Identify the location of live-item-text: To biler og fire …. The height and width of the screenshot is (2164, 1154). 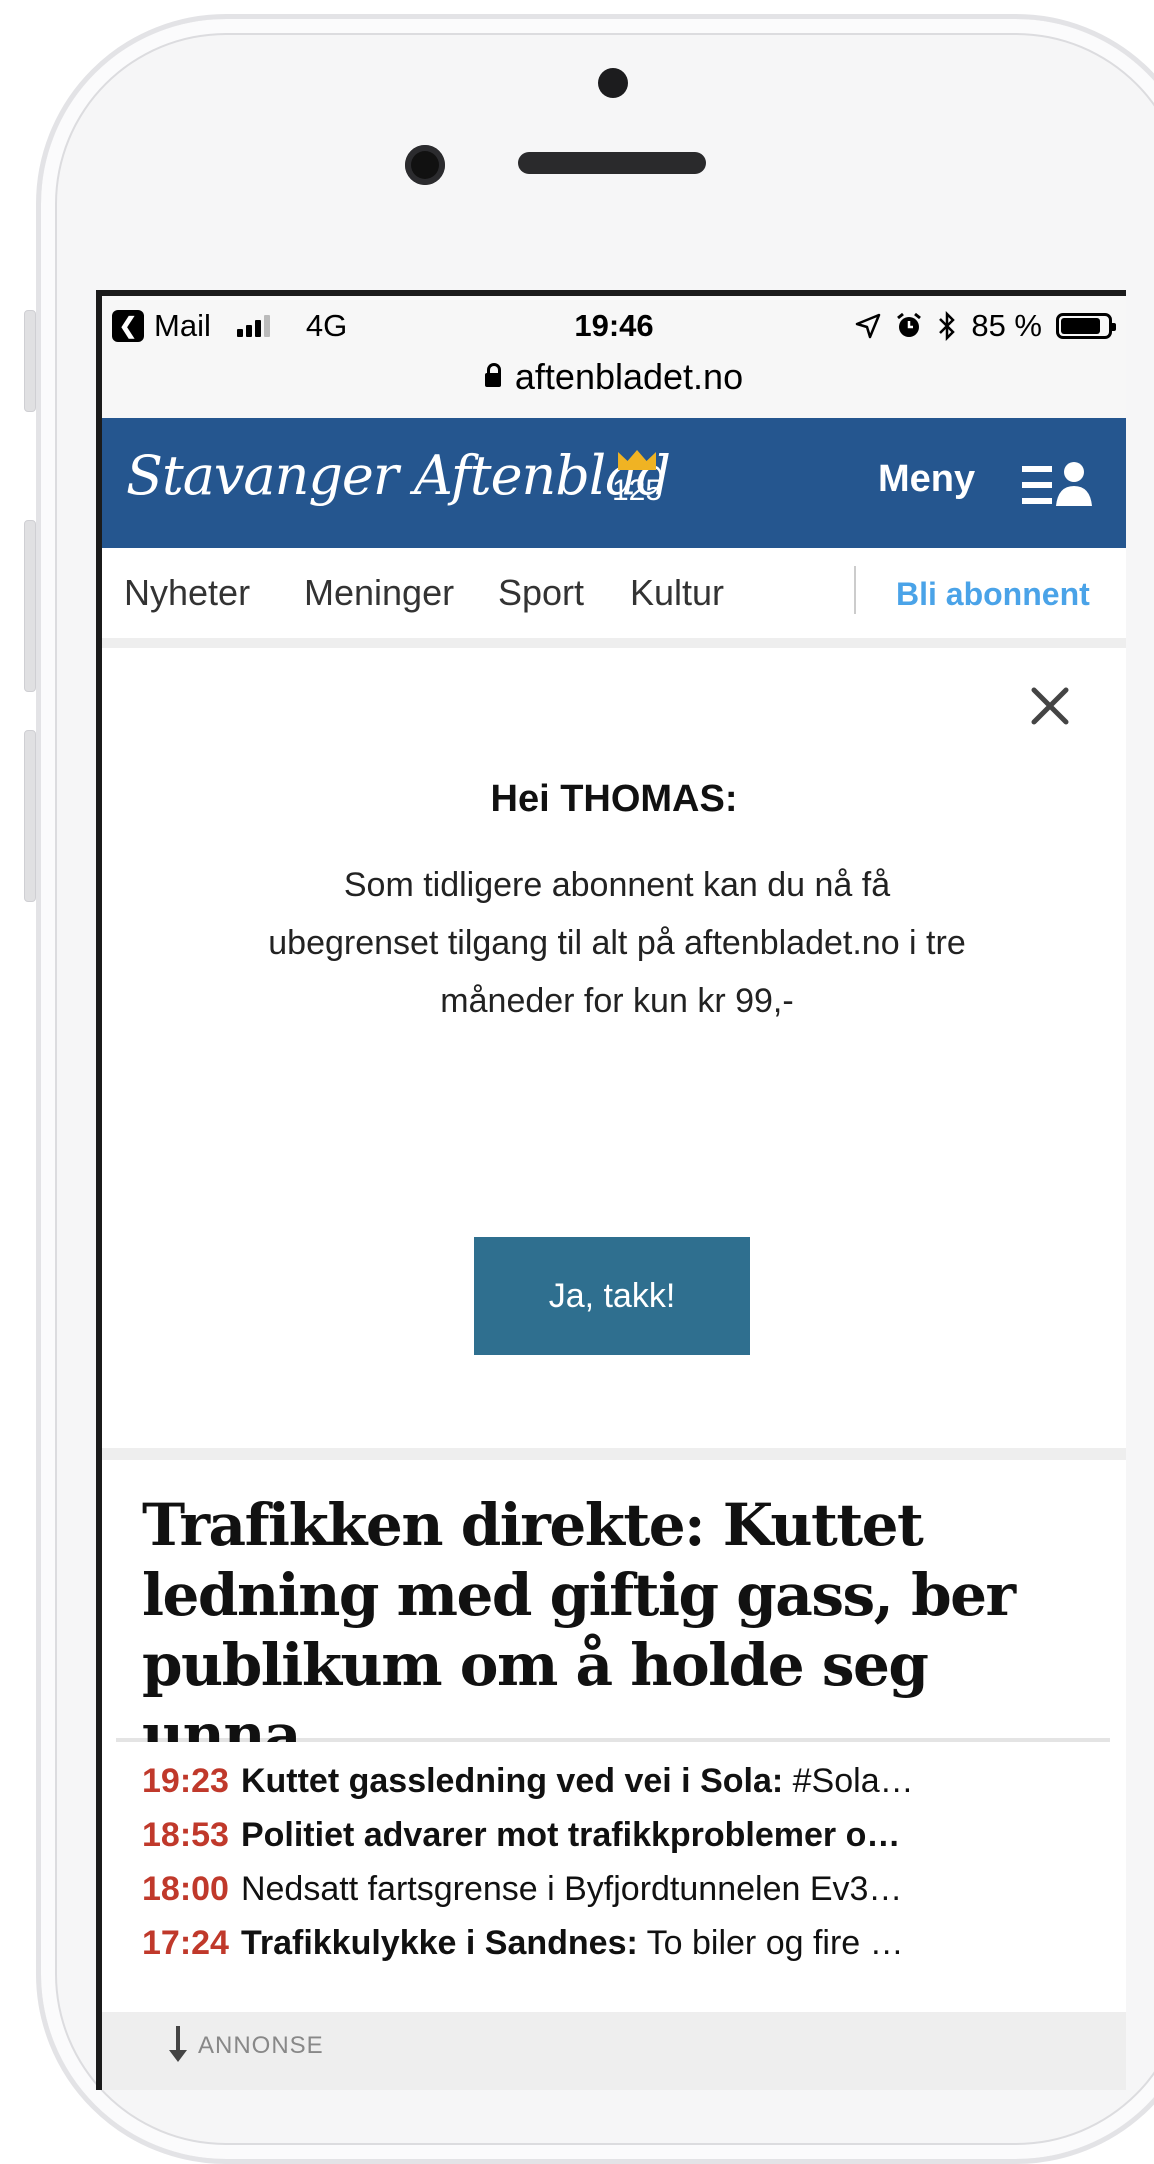
(770, 1943).